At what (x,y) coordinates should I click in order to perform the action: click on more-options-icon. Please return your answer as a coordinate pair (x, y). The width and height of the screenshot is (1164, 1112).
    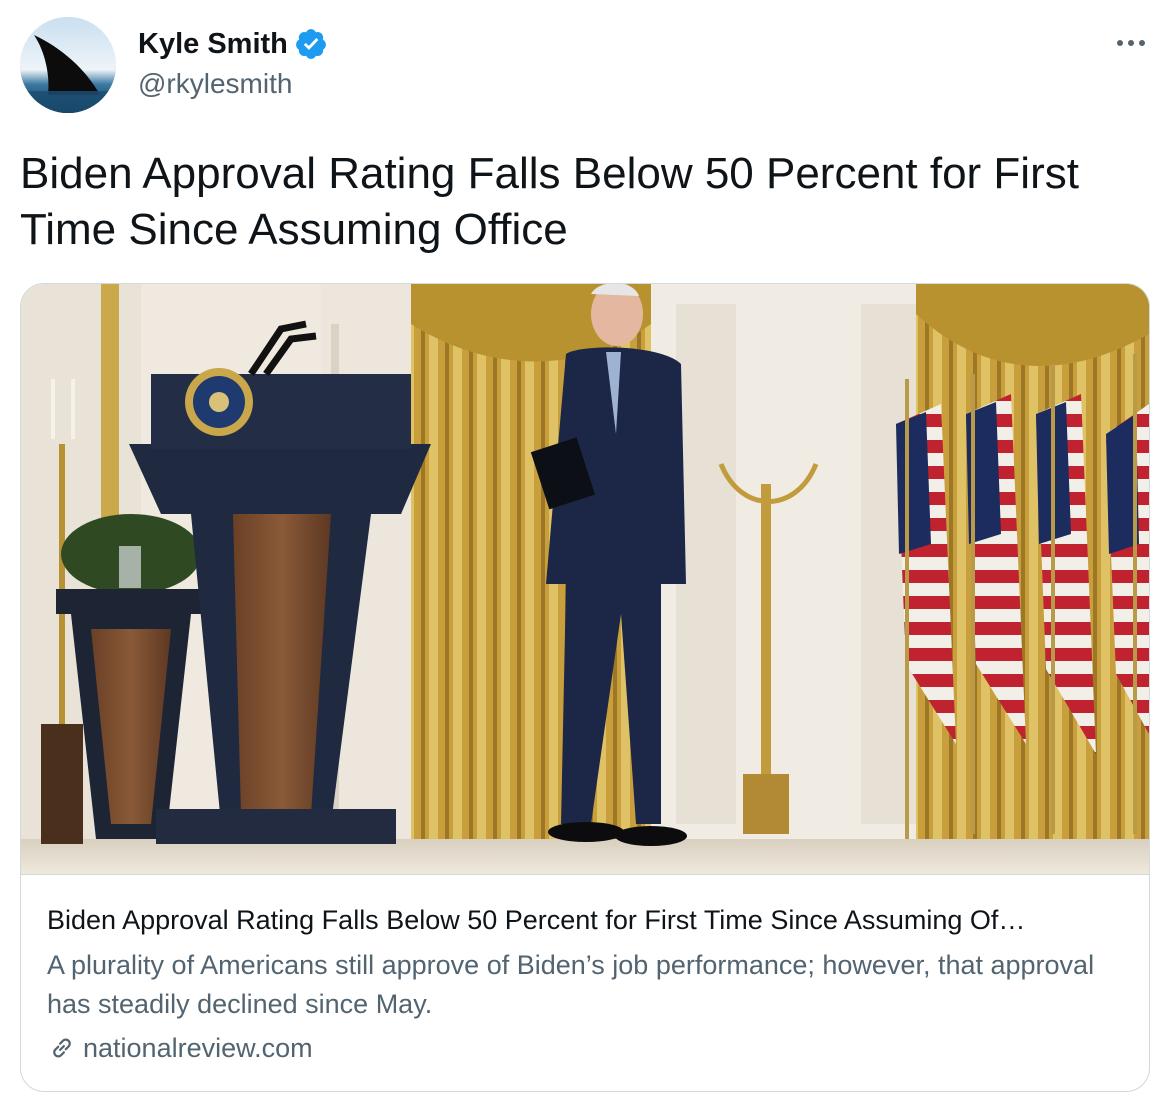
    Looking at the image, I should click on (1131, 43).